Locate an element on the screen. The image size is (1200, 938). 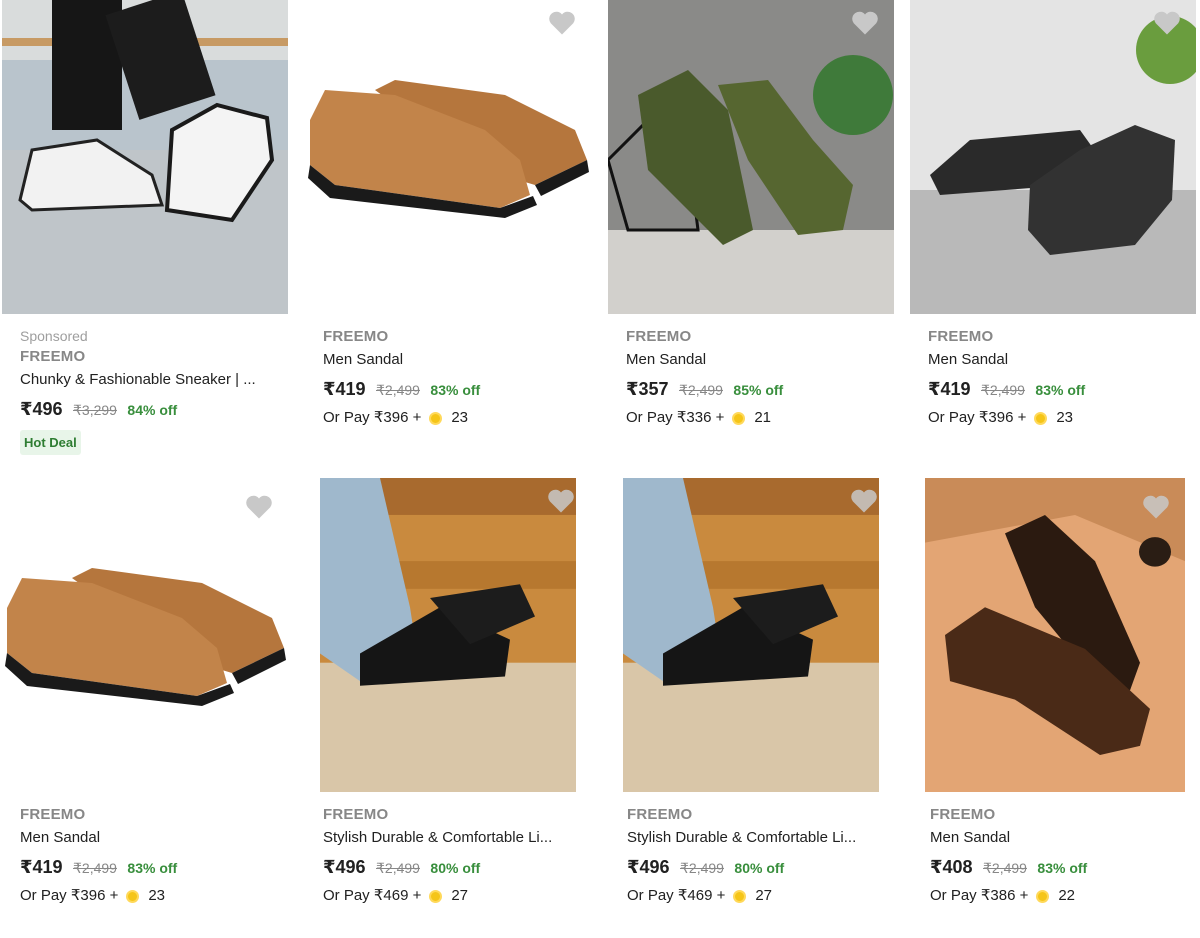
hot-deal-badge: Hot Deal is located at coordinates (50, 442).